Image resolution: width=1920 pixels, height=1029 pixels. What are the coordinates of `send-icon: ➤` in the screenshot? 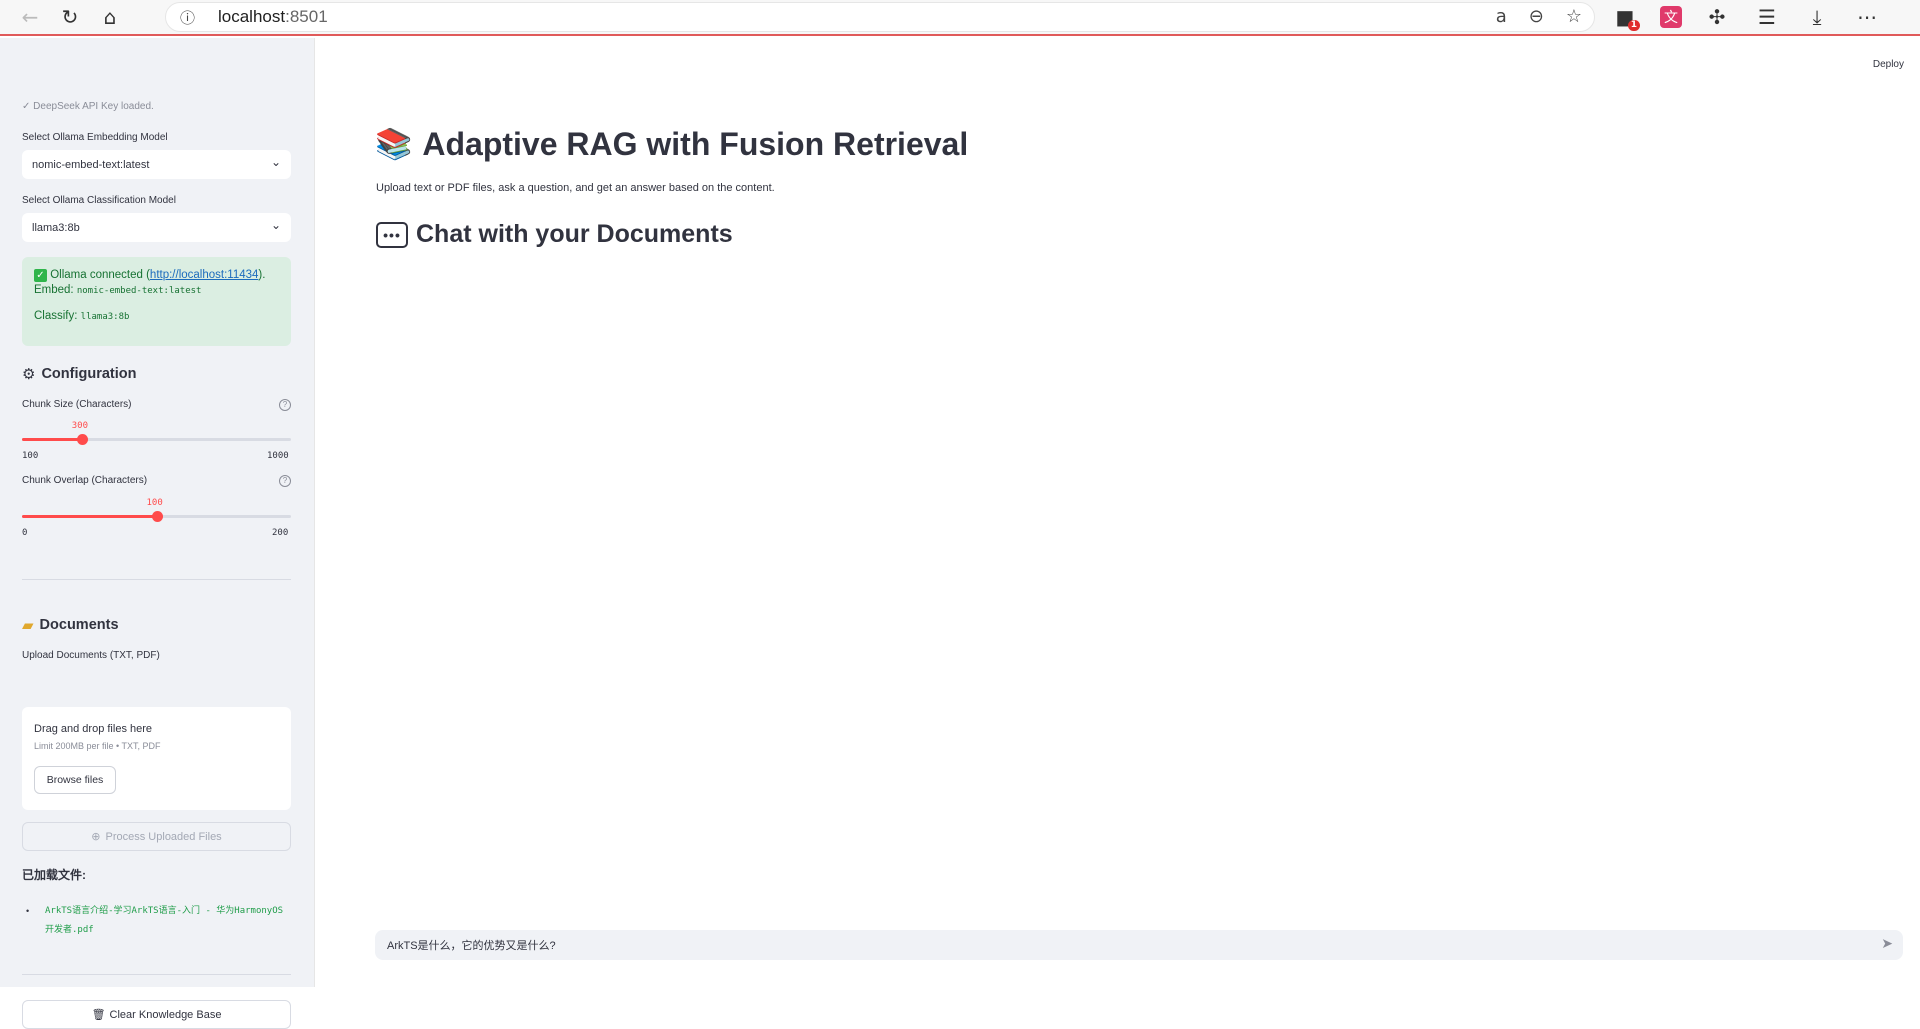 It's located at (1887, 944).